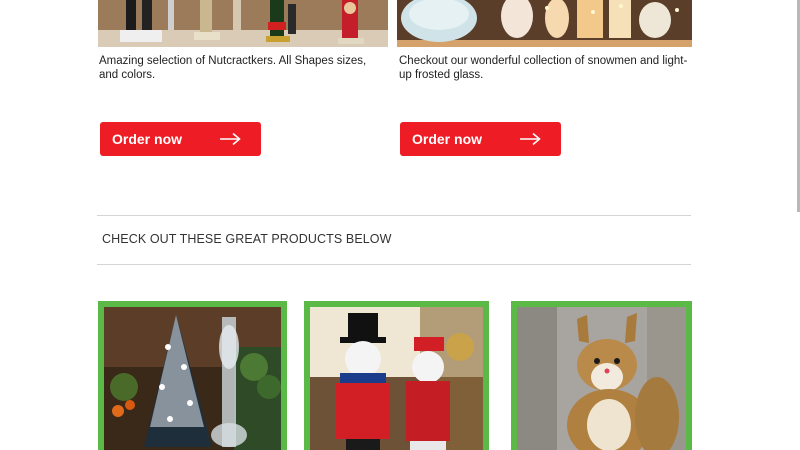  I want to click on product-card-squirrel, so click(601, 375).